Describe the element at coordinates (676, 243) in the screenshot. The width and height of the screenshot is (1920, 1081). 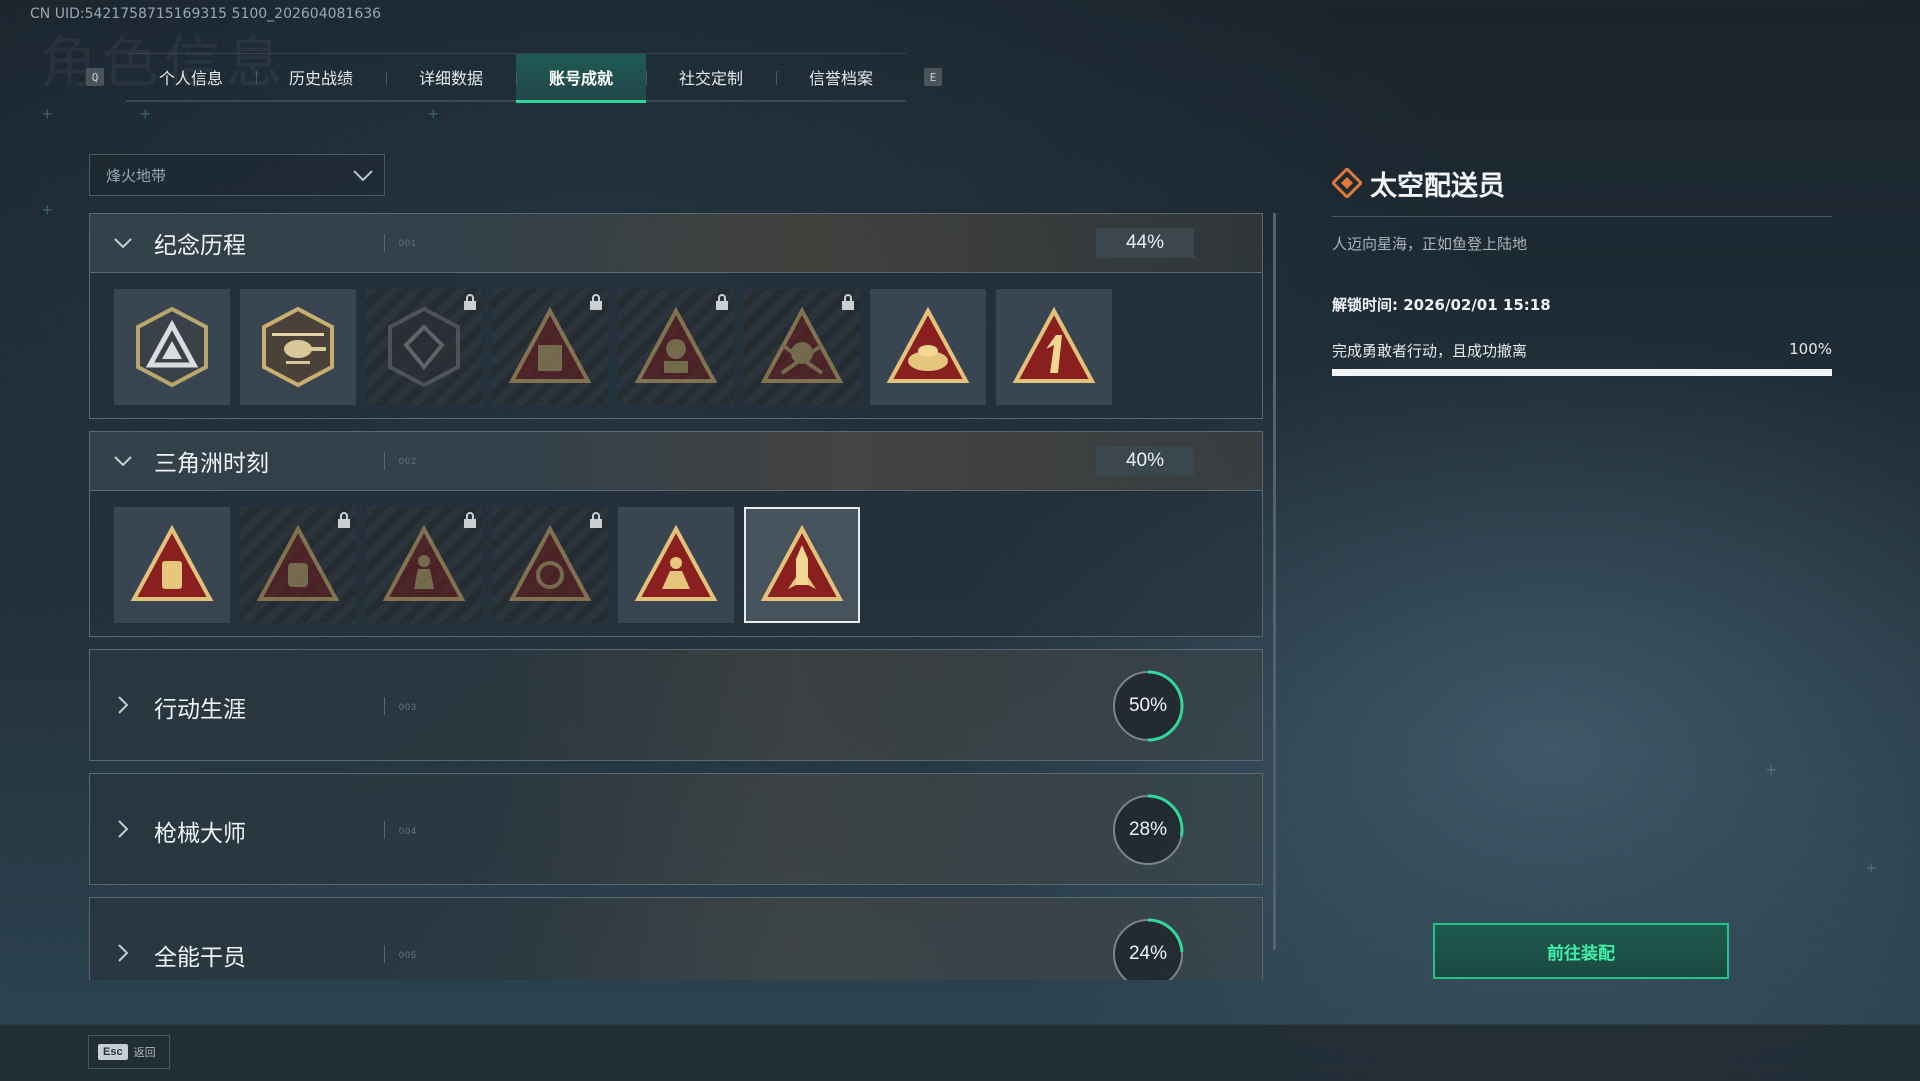
I see `category-header: 纪念历程 001 44%` at that location.